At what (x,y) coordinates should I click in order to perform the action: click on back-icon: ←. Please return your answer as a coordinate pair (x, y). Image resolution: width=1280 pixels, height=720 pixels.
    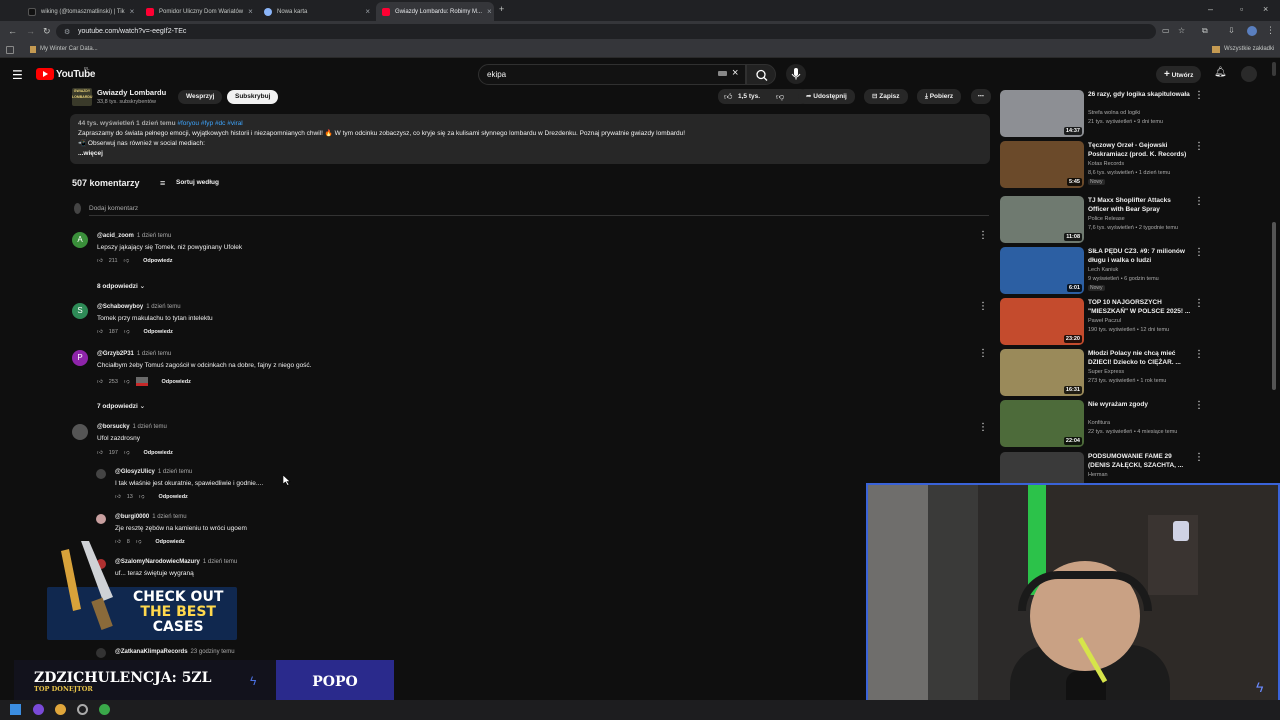
    Looking at the image, I should click on (12, 31).